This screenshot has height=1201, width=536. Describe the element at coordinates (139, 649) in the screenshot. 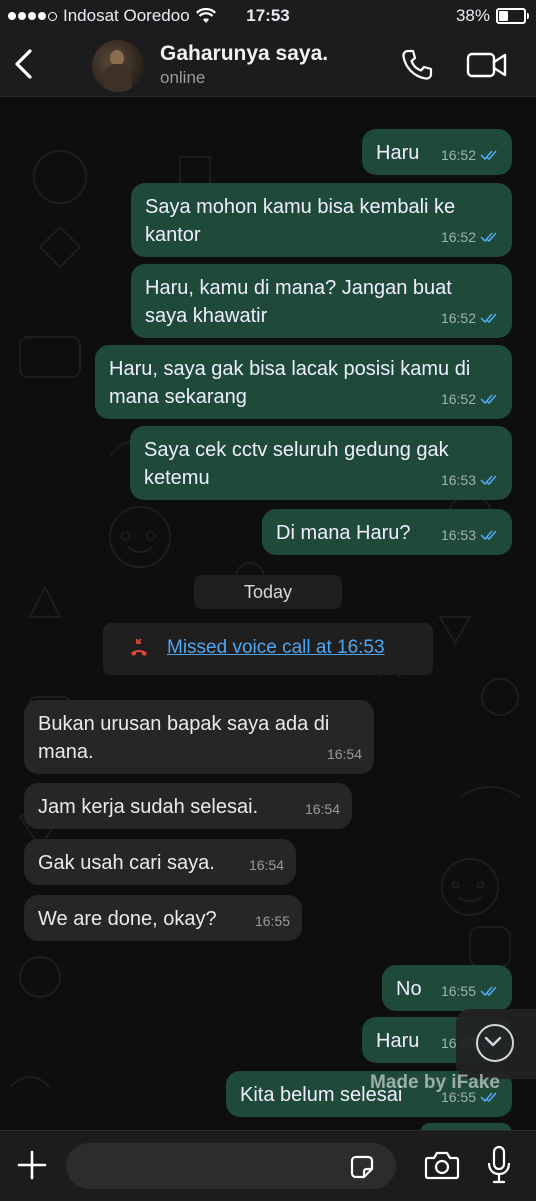

I see `missed-call-icon` at that location.